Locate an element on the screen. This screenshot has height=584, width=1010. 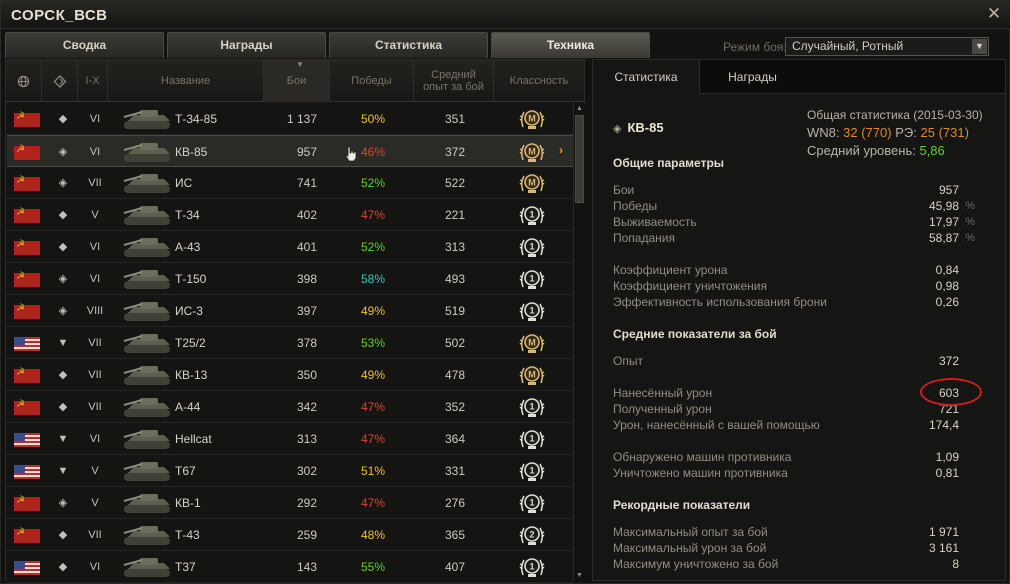
sort-wins-column: Победы is located at coordinates (372, 81).